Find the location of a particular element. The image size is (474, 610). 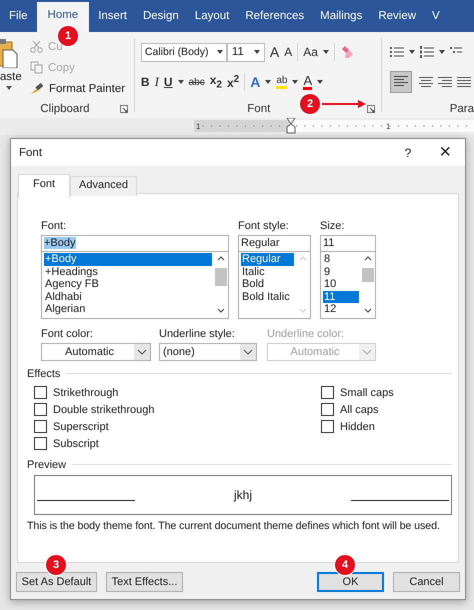

checkbox: Small caps is located at coordinates (386, 392).